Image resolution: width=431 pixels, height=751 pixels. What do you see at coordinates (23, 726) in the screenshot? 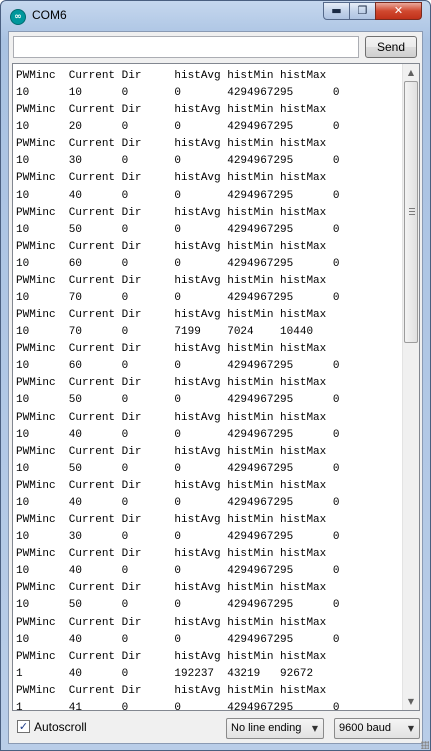
I see `autoscroll-checkbox: ✓` at bounding box center [23, 726].